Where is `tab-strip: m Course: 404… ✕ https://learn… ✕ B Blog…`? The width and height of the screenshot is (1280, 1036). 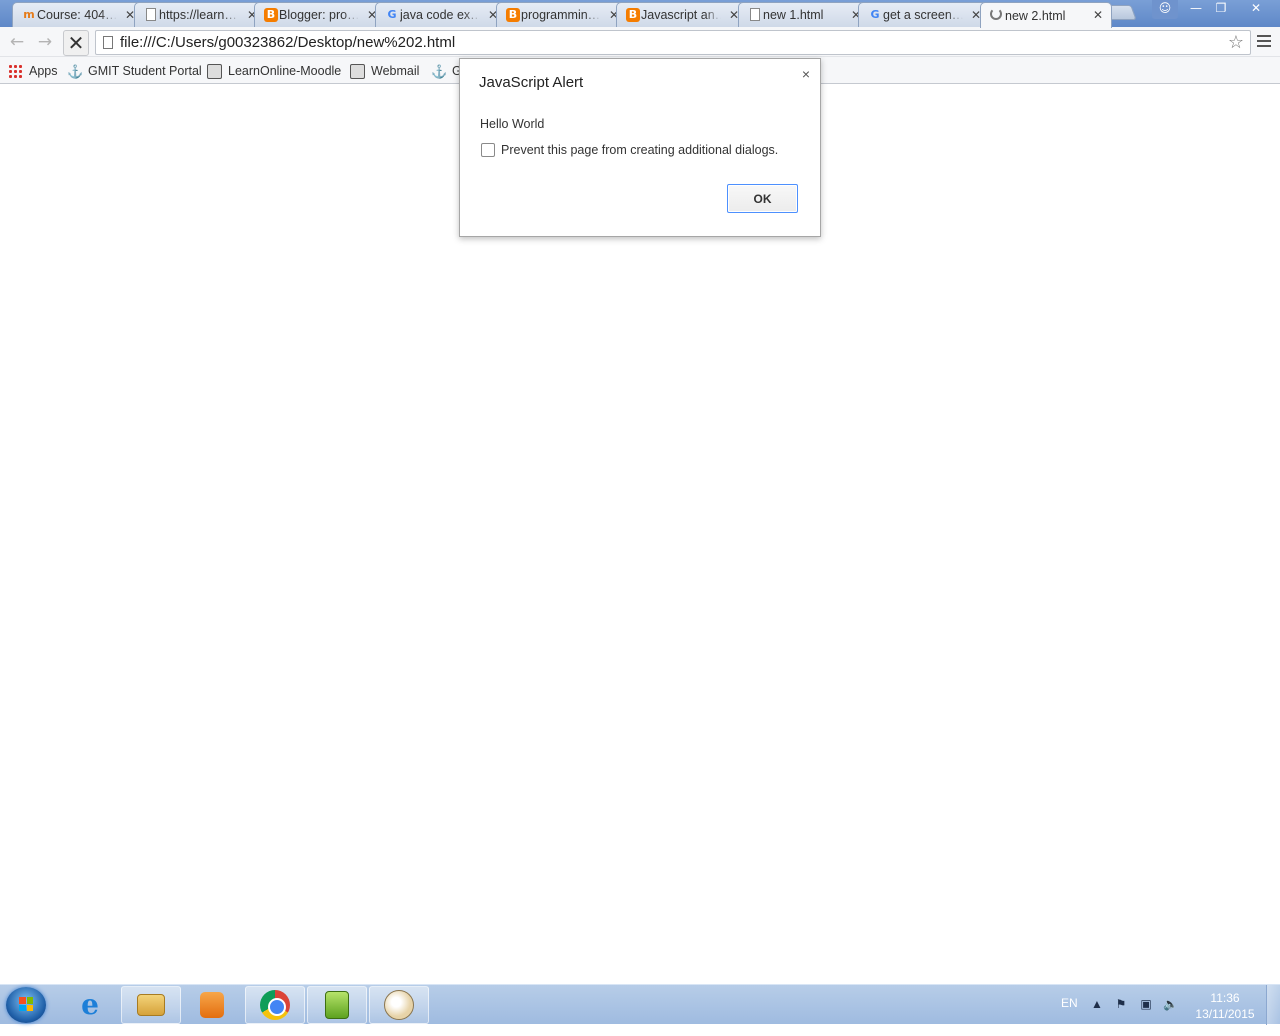 tab-strip: m Course: 404… ✕ https://learn… ✕ B Blog… is located at coordinates (640, 14).